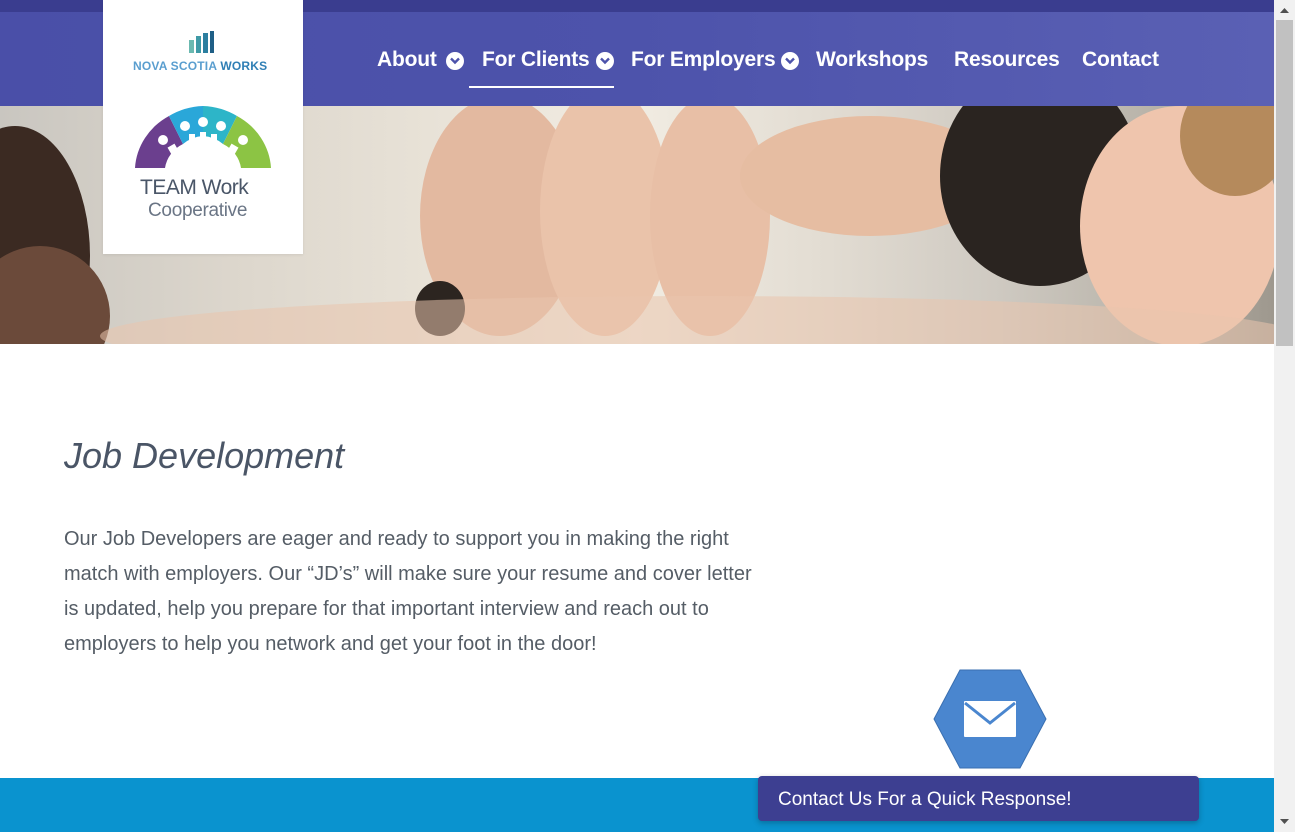 This screenshot has height=832, width=1295. I want to click on contact-envelope-button, so click(990, 719).